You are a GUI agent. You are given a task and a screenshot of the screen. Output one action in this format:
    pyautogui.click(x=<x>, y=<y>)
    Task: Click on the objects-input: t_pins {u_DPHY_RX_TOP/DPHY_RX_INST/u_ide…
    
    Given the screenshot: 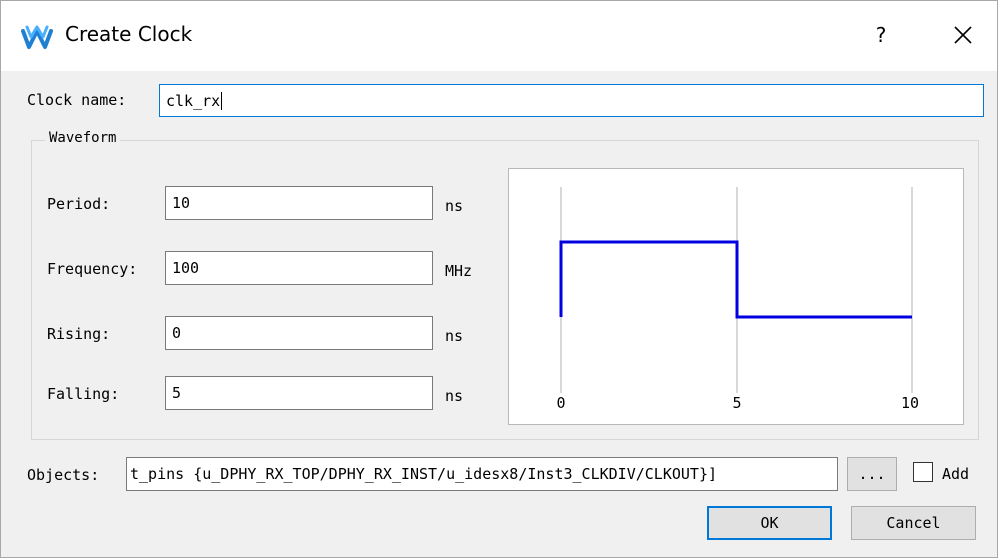 What is the action you would take?
    pyautogui.click(x=482, y=474)
    